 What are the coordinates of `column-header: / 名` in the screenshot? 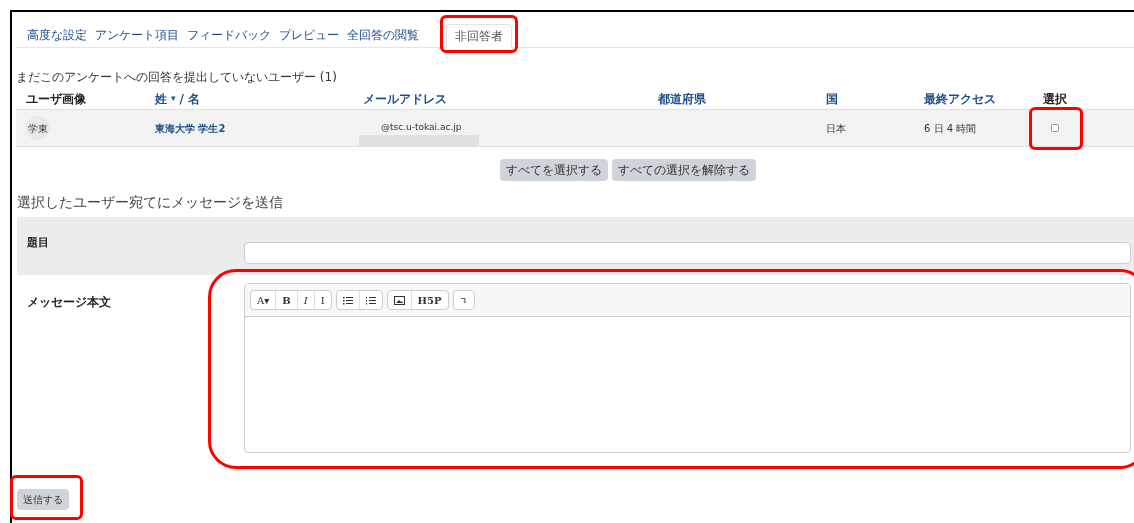 It's located at (190, 98).